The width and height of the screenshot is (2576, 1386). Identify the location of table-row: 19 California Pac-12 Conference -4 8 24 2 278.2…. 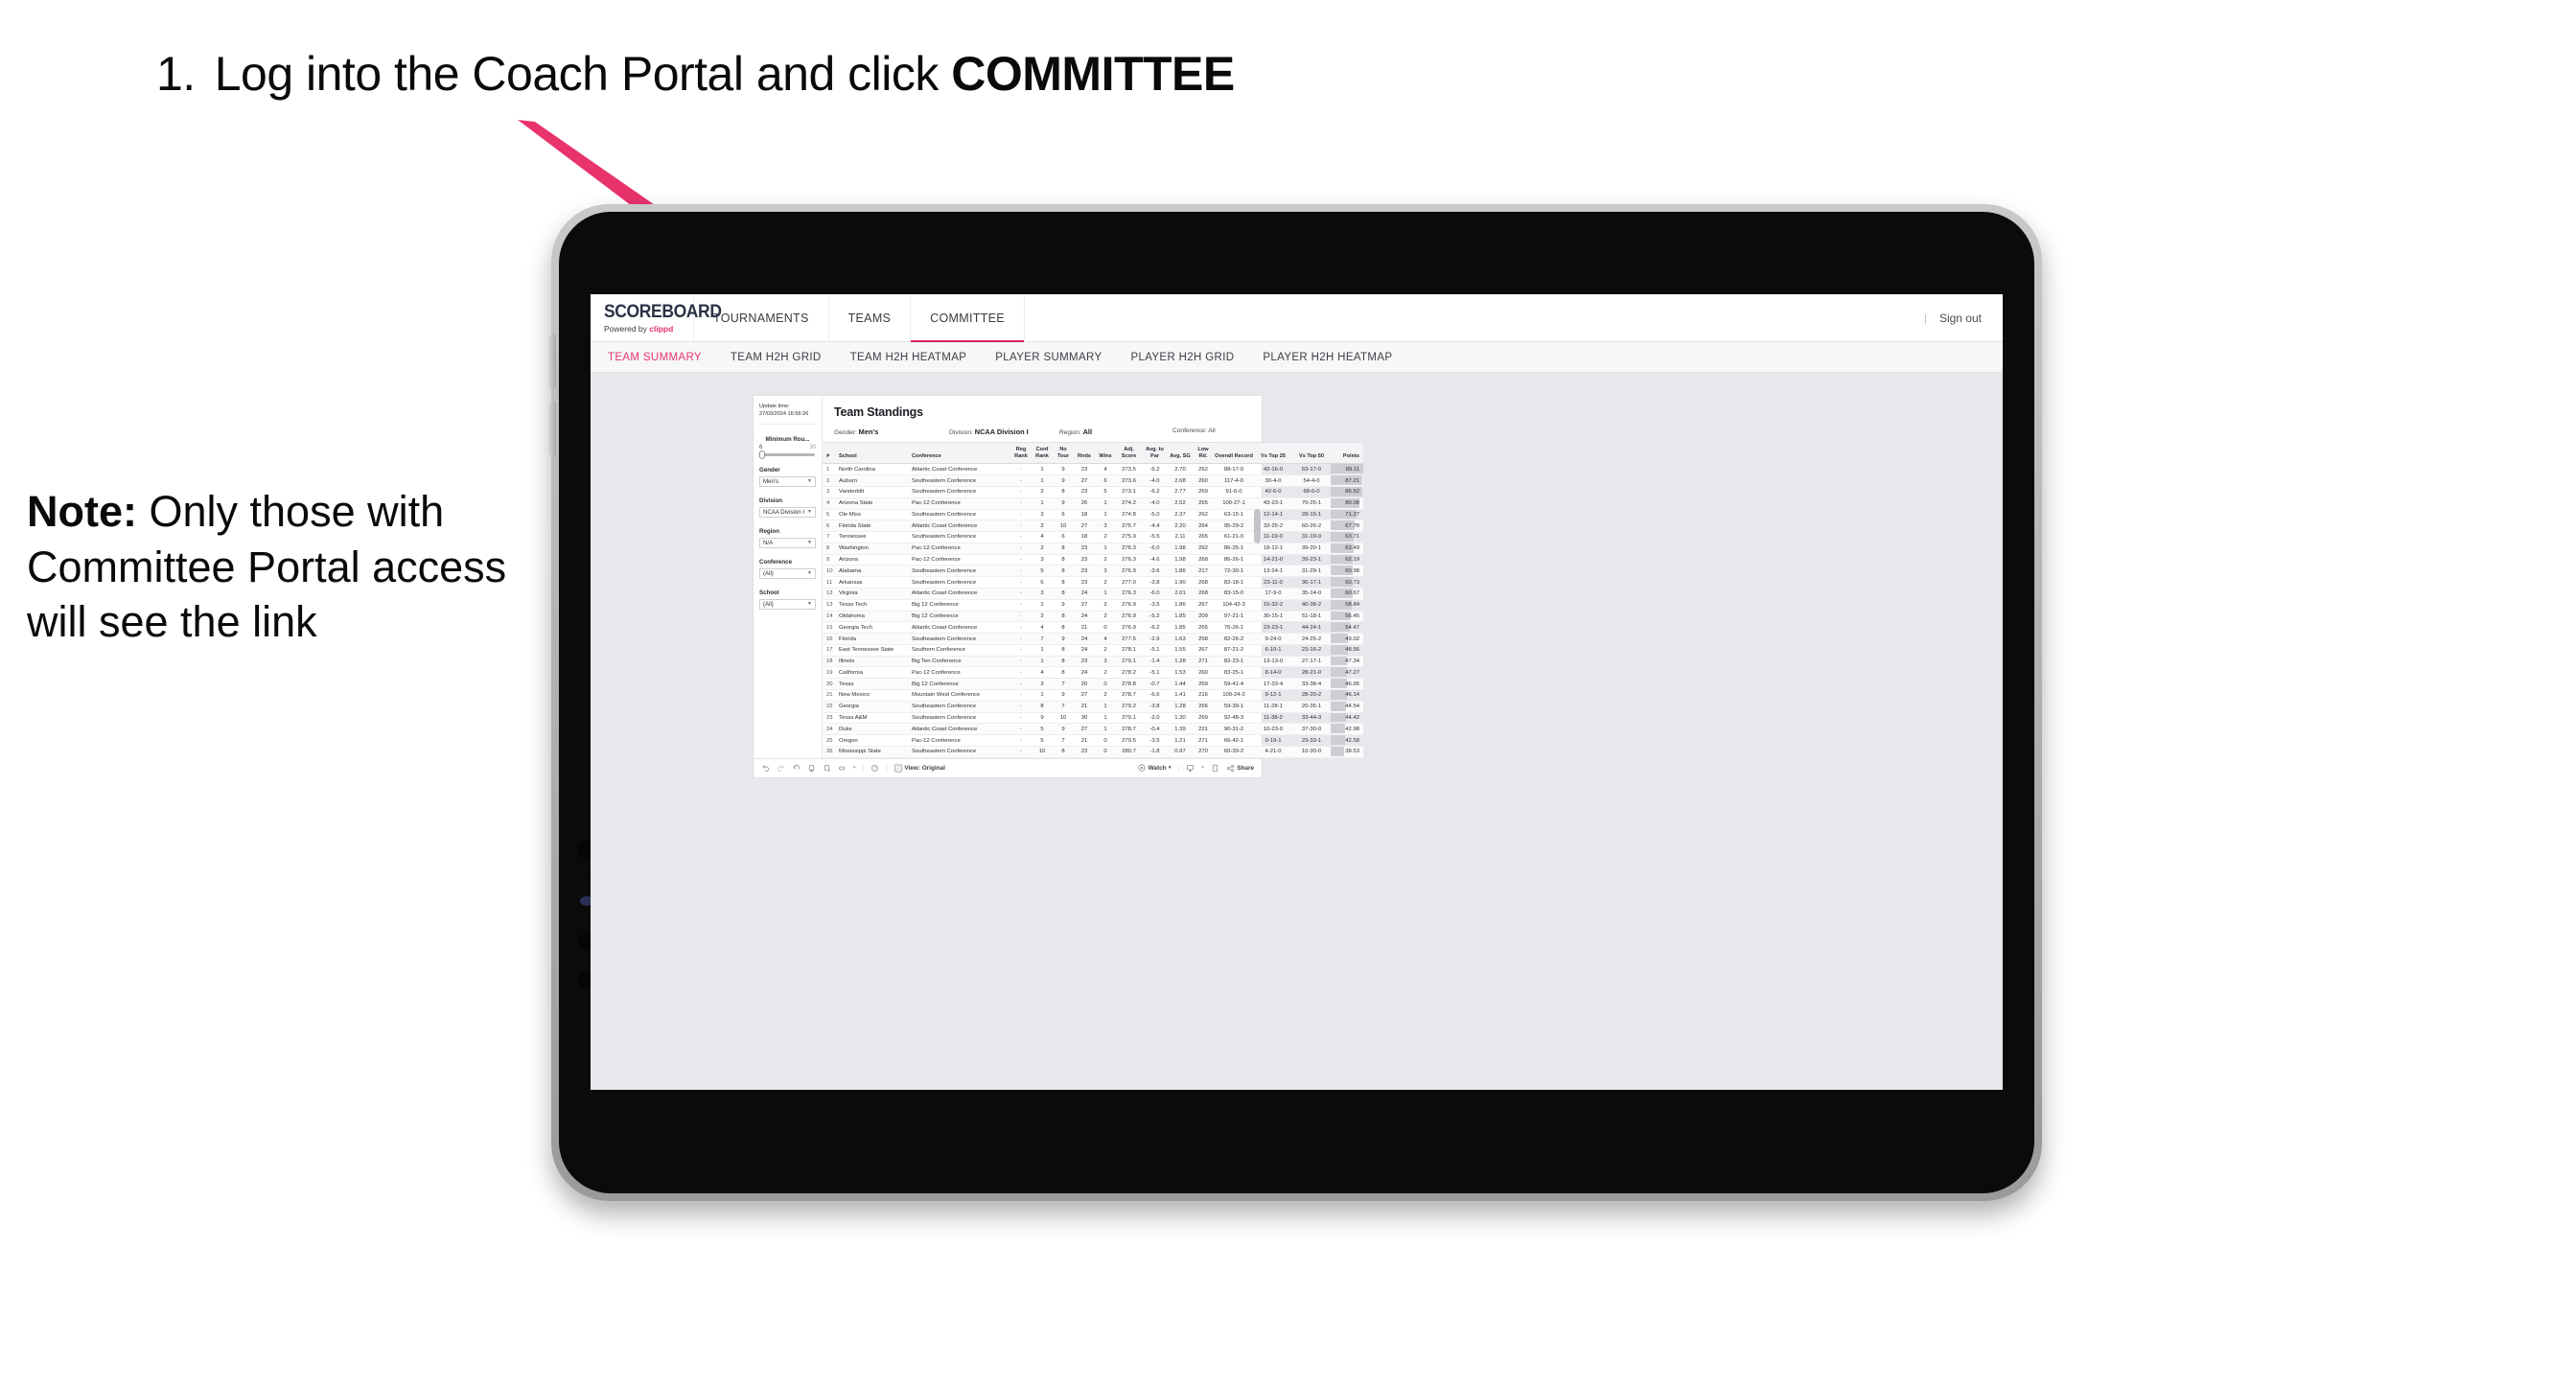
(1093, 673).